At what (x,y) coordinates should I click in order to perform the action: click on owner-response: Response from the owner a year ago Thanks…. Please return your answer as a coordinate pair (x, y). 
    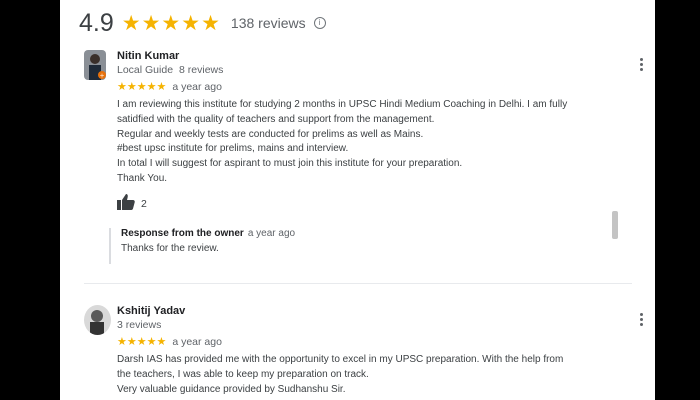
    Looking at the image, I should click on (355, 246).